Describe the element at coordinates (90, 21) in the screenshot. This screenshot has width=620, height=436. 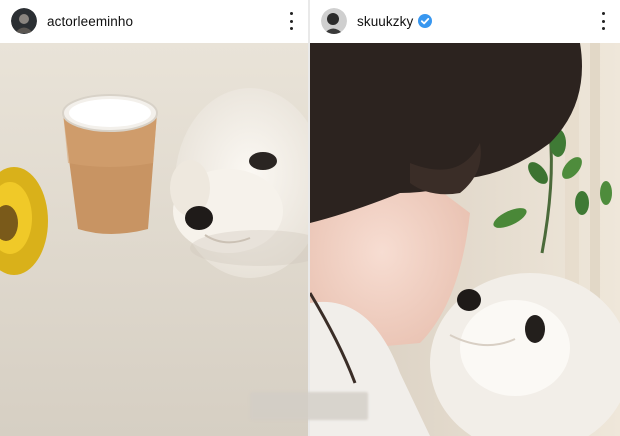
I see `username: actorleeminho` at that location.